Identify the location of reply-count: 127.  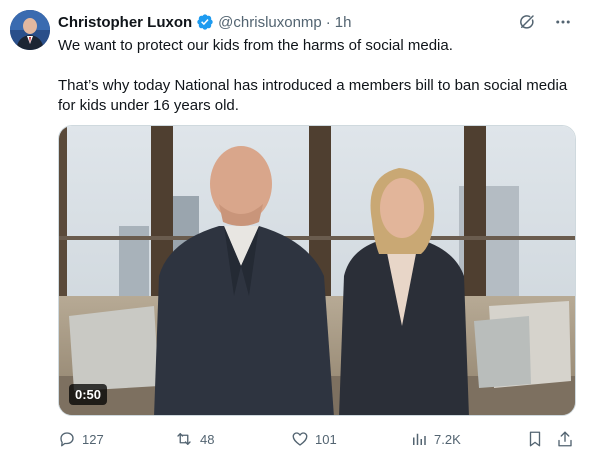
(93, 439).